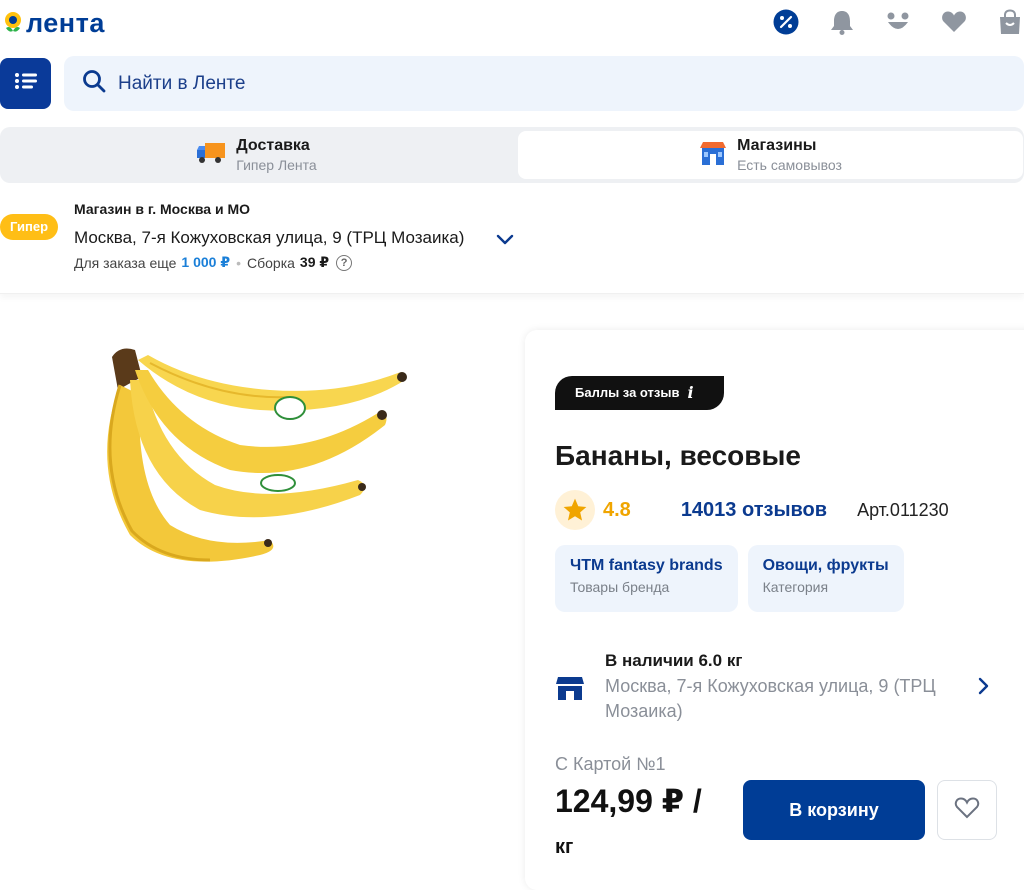  I want to click on sunflower-logo-icon, so click(13, 23).